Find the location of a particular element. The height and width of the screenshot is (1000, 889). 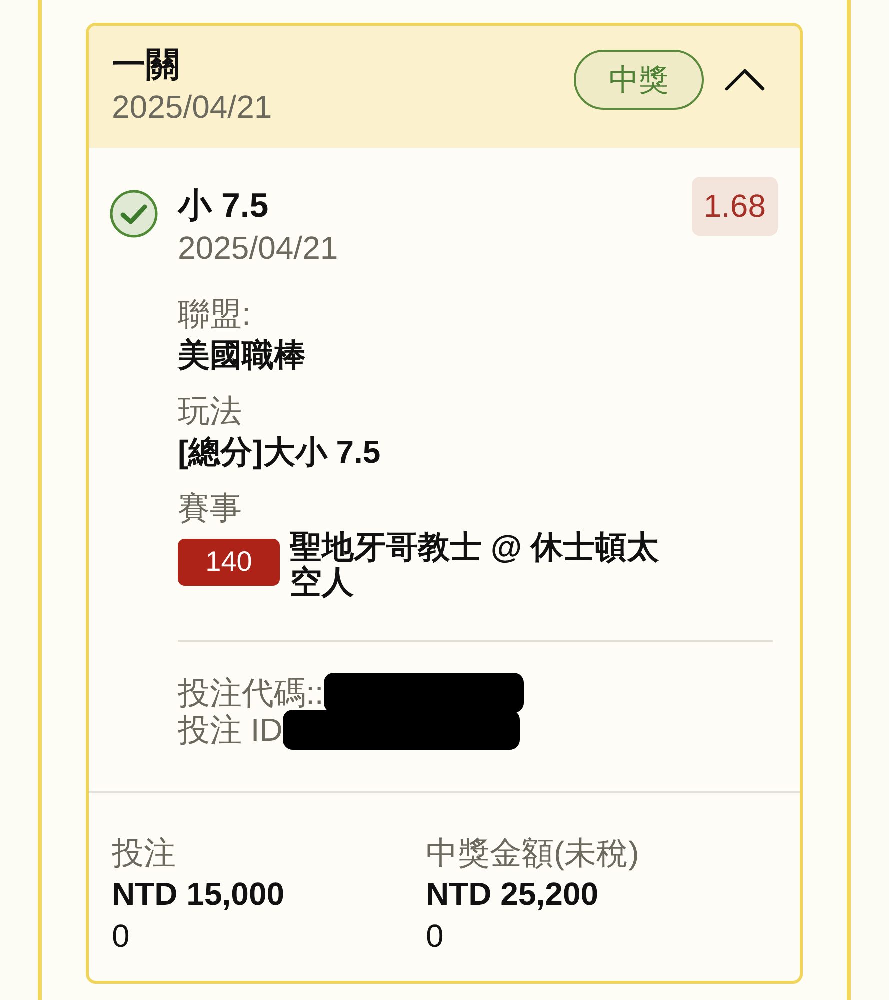

odds-badge: 1.68 is located at coordinates (735, 206).